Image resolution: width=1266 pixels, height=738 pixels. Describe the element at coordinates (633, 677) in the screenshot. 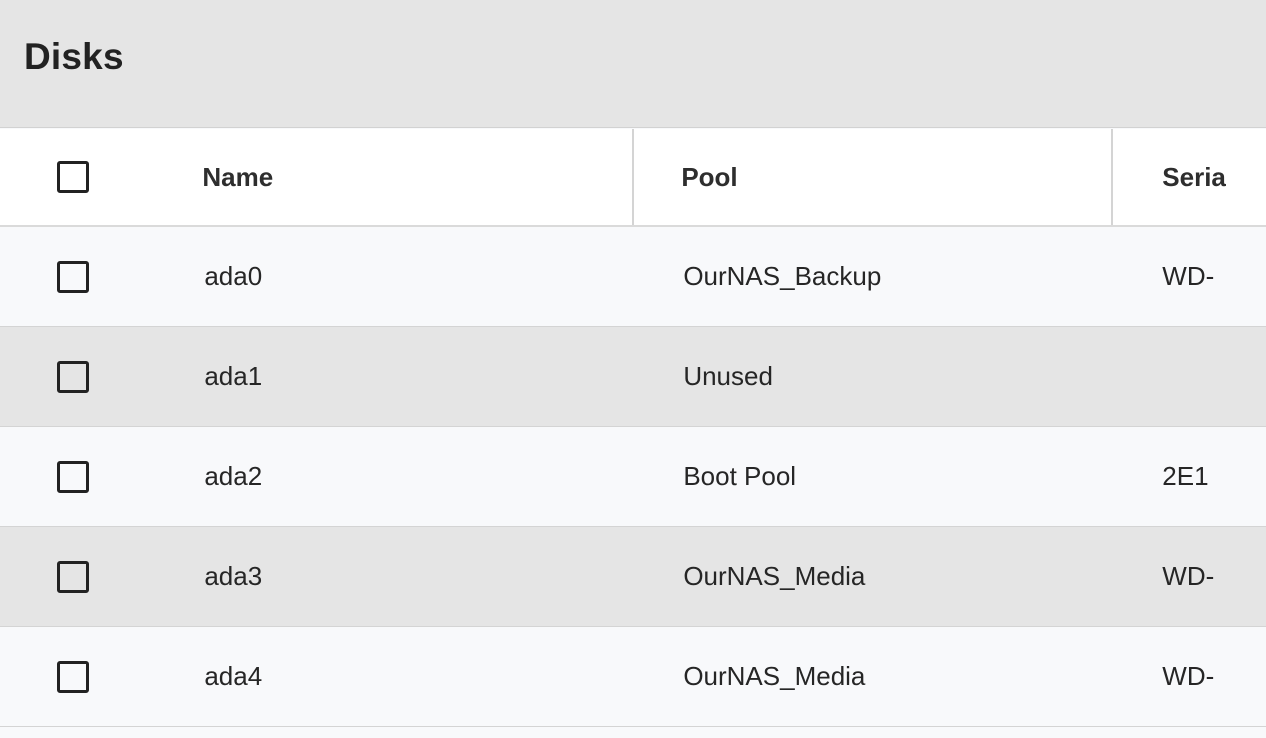

I see `table-row: ada4 OurNAS_Media WD-` at that location.